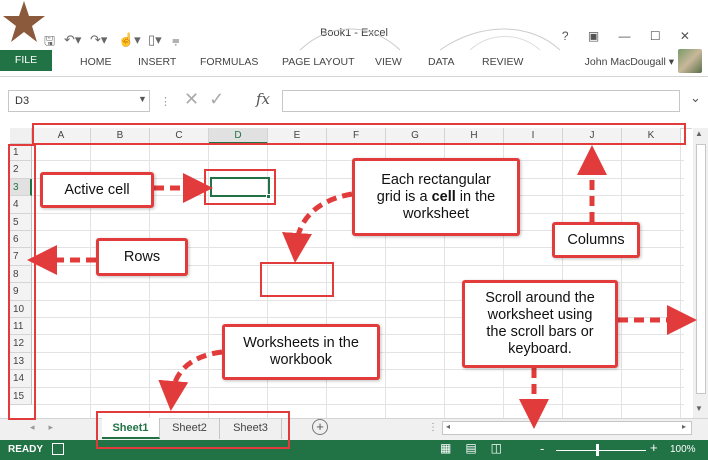  Describe the element at coordinates (540, 298) in the screenshot. I see `callout-scroll-line1: Scroll around the` at that location.